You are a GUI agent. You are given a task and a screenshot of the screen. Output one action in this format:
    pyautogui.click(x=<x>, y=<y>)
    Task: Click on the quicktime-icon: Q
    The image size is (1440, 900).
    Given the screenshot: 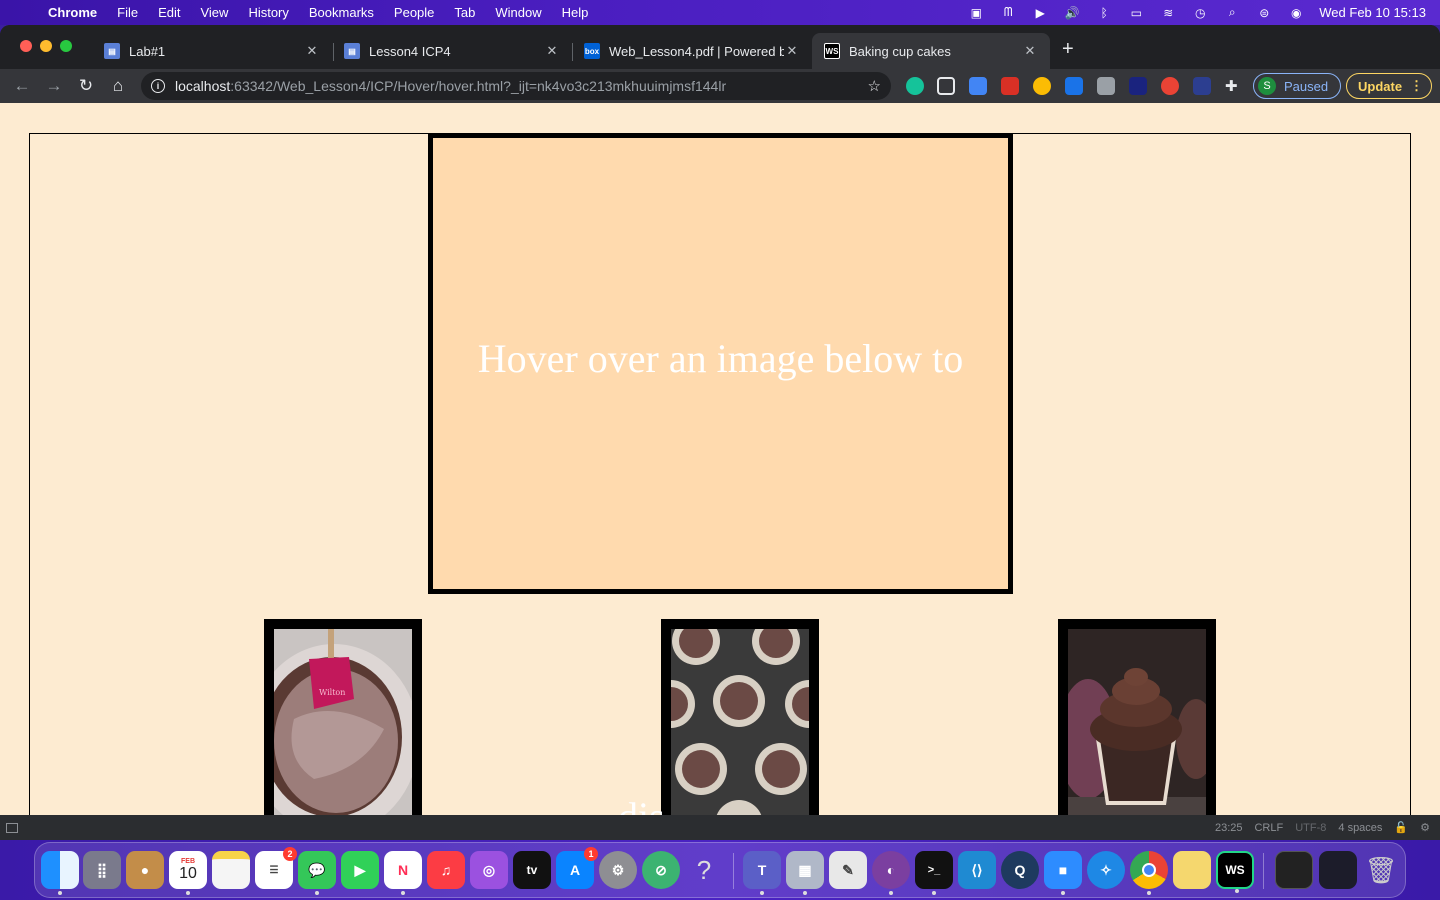 What is the action you would take?
    pyautogui.click(x=1020, y=870)
    